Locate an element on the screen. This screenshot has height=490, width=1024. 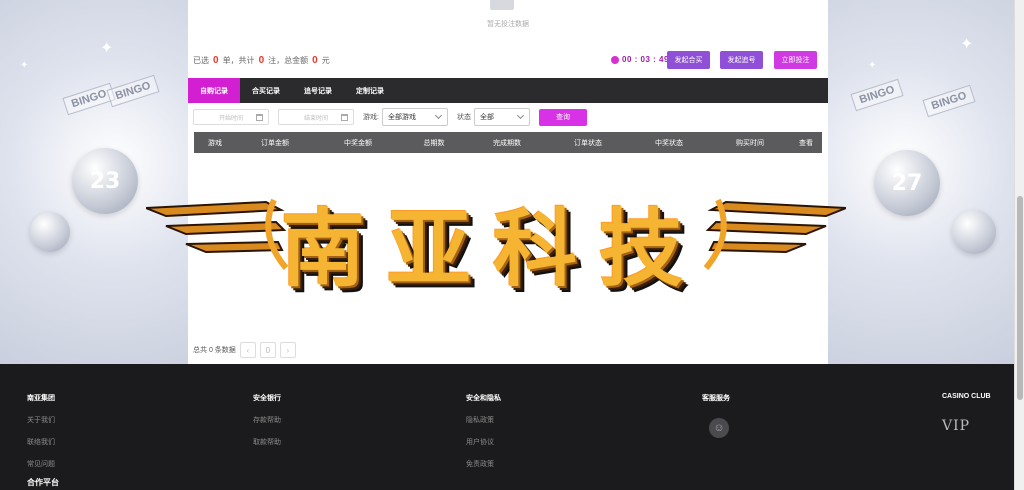
status-select-value: 全部 is located at coordinates (486, 117).